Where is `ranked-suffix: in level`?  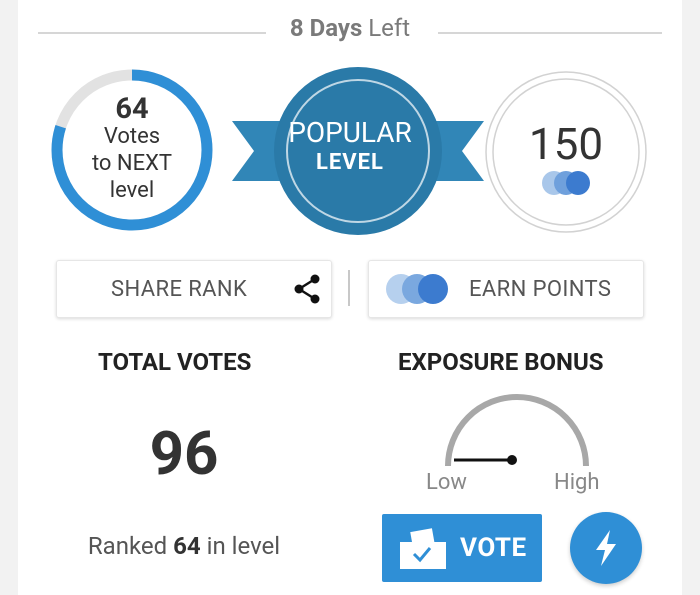
ranked-suffix: in level is located at coordinates (243, 546).